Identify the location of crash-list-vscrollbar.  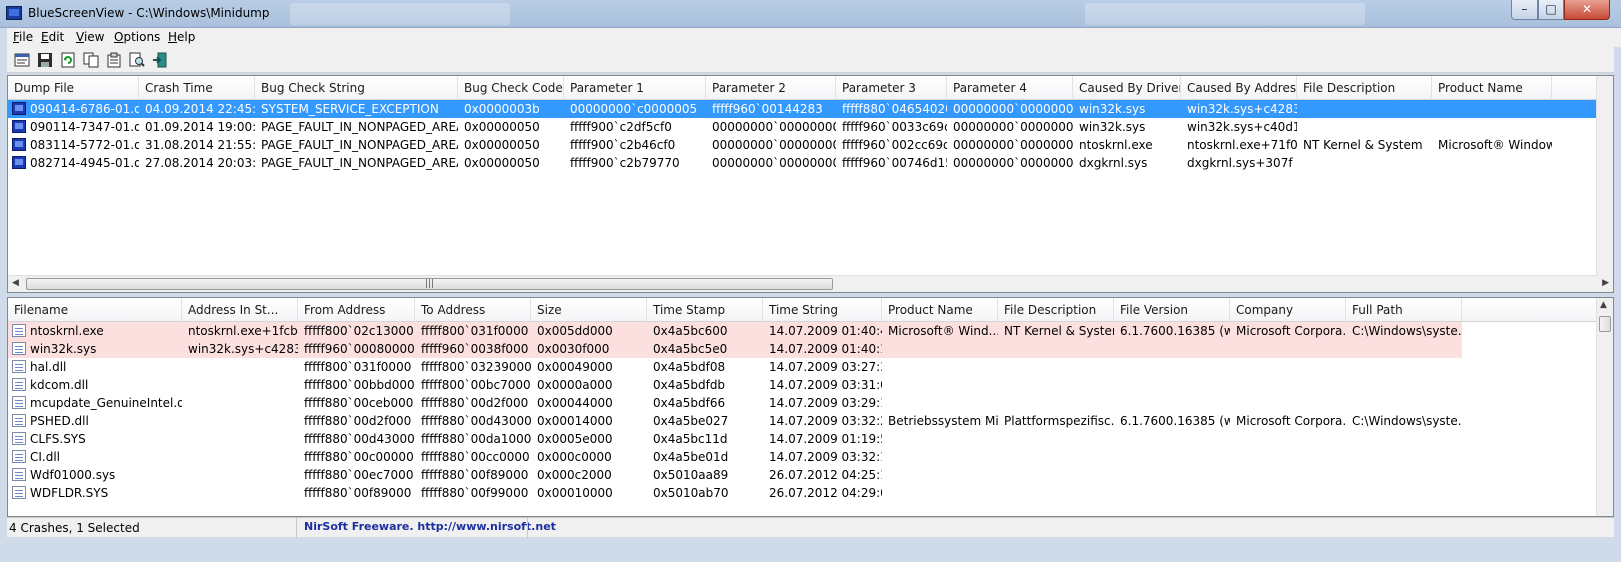
(1604, 176).